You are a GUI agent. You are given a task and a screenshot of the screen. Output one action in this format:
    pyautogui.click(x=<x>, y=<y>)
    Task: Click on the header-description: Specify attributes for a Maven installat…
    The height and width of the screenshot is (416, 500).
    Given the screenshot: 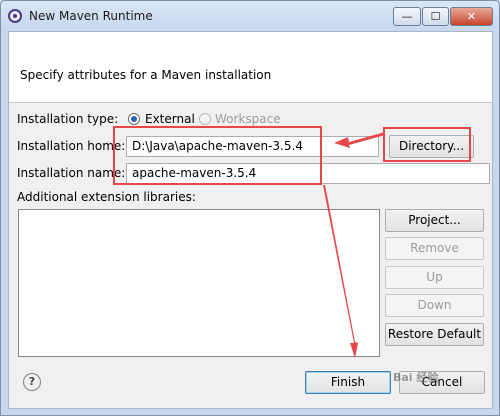 What is the action you would take?
    pyautogui.click(x=146, y=75)
    